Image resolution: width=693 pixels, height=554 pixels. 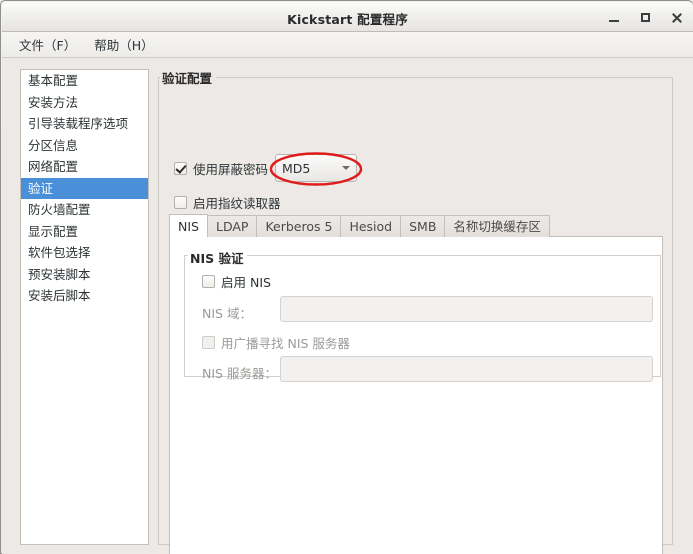 What do you see at coordinates (423, 226) in the screenshot?
I see `tab-smb: SMB` at bounding box center [423, 226].